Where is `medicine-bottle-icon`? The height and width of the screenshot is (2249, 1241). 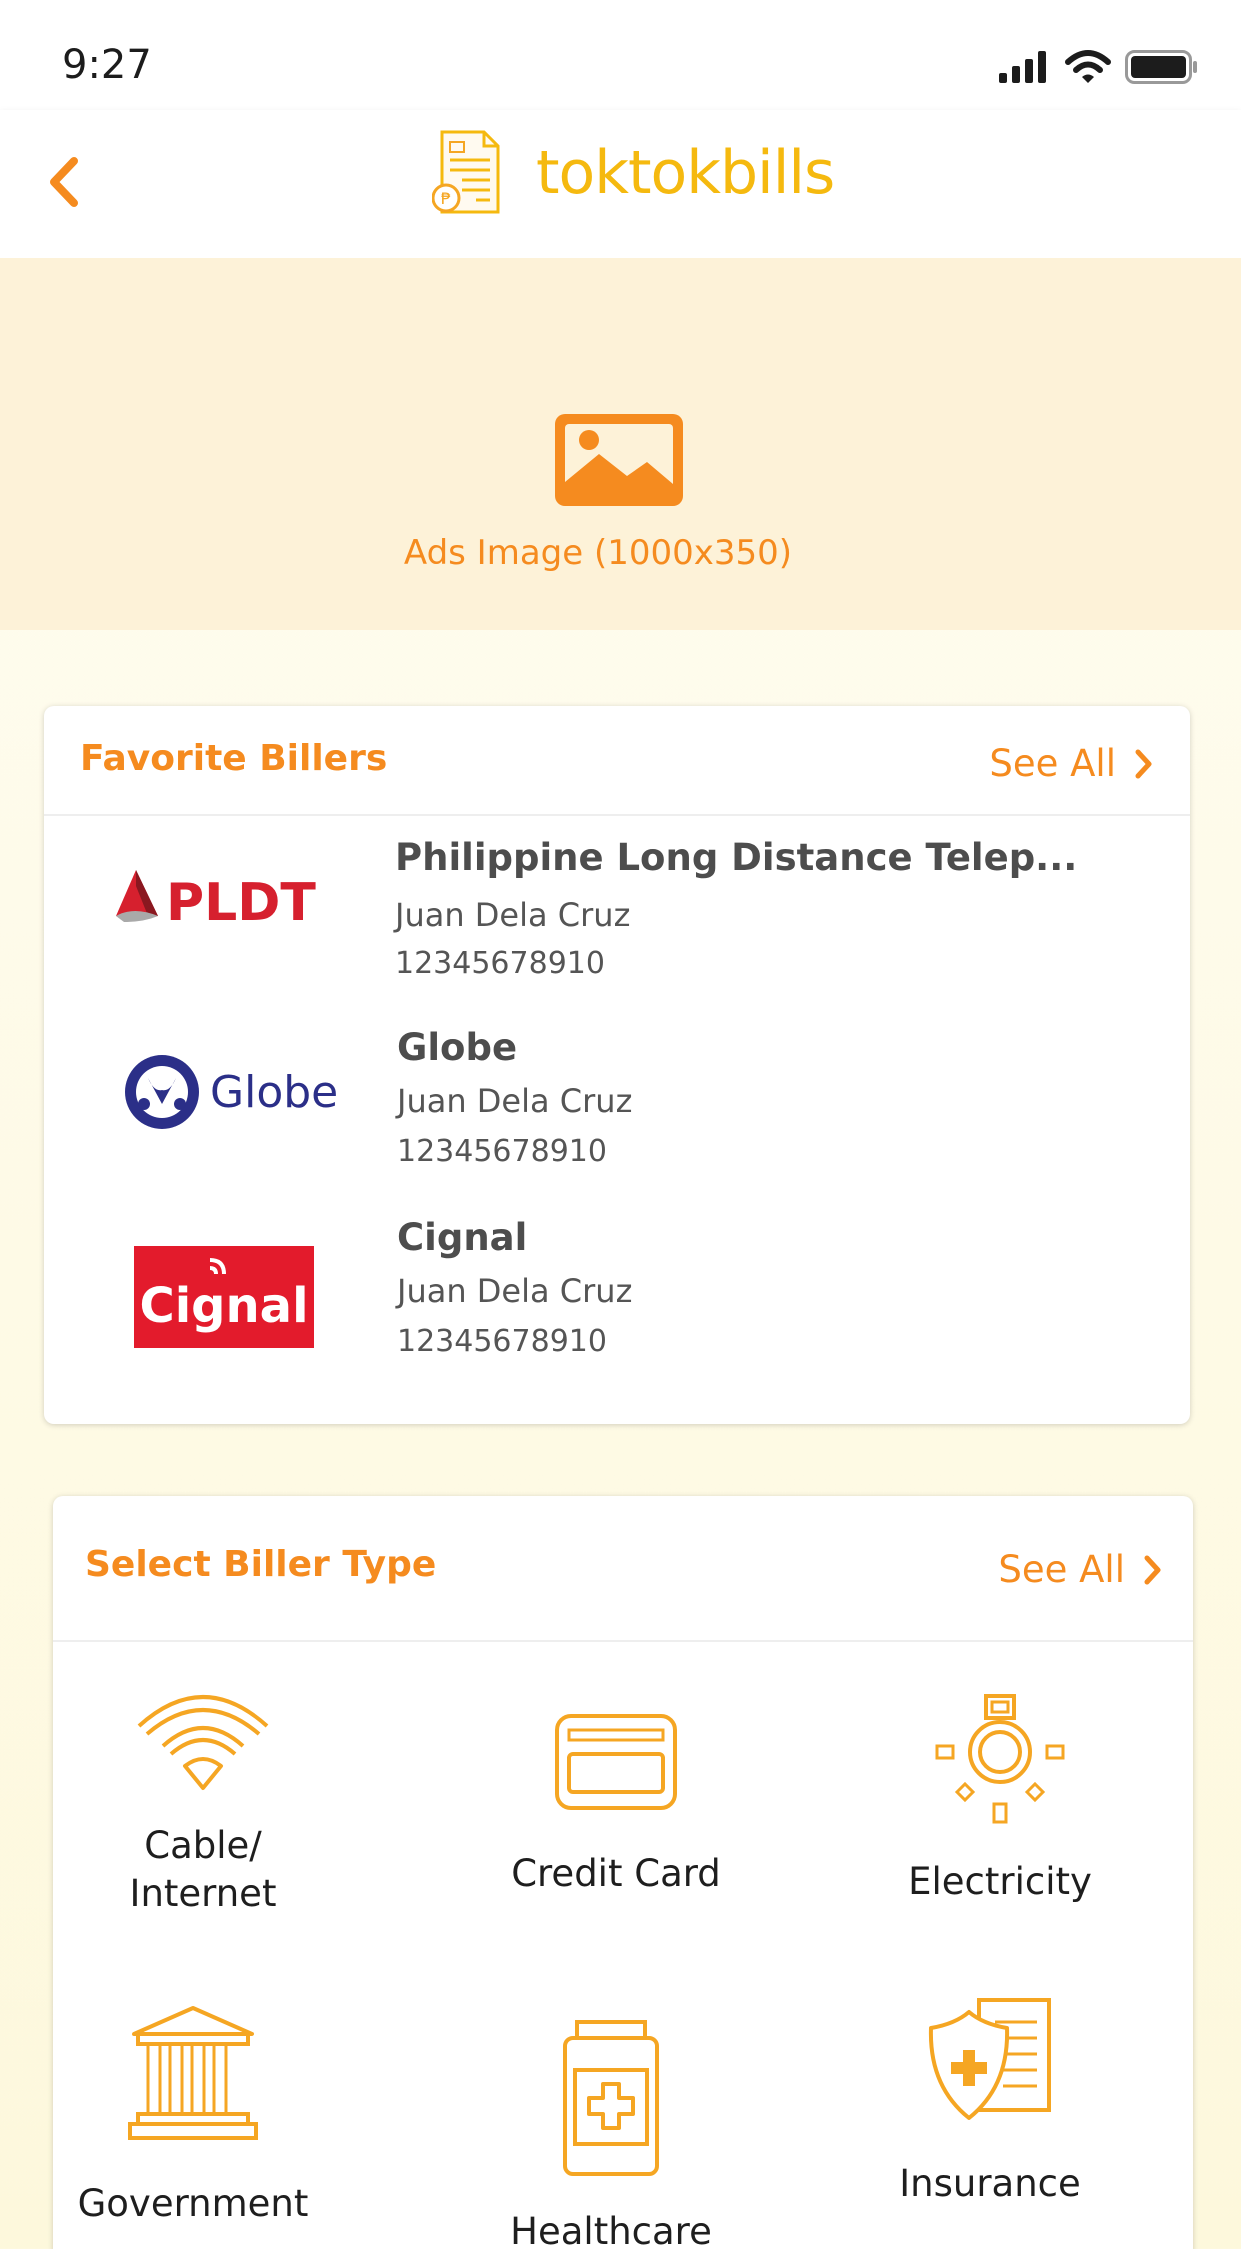 medicine-bottle-icon is located at coordinates (611, 2098).